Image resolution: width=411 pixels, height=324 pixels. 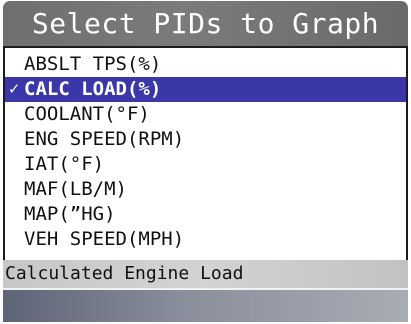 I want to click on pid-item-coolant: COOLANT(°F), so click(x=205, y=114).